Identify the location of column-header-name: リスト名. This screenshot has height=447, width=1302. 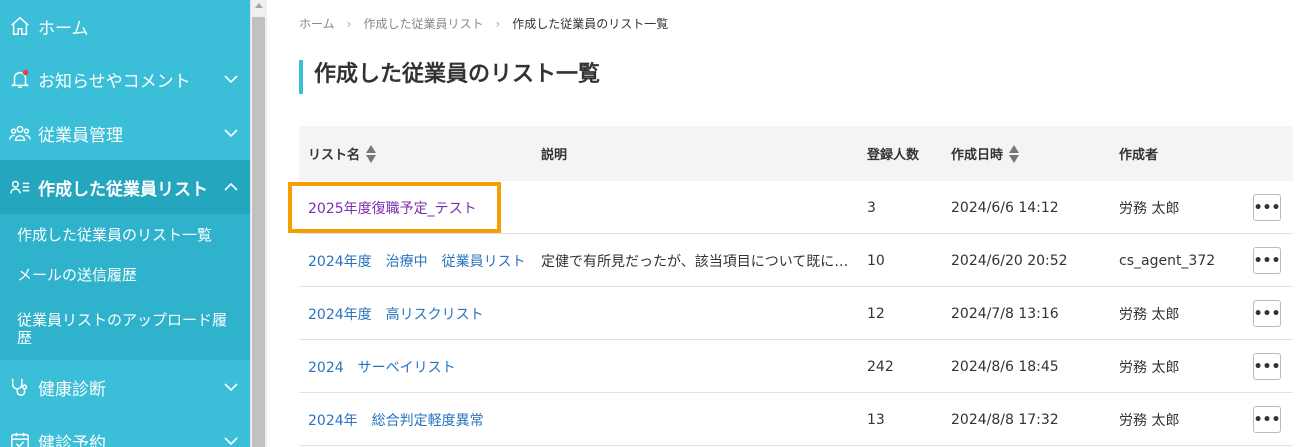
(342, 153).